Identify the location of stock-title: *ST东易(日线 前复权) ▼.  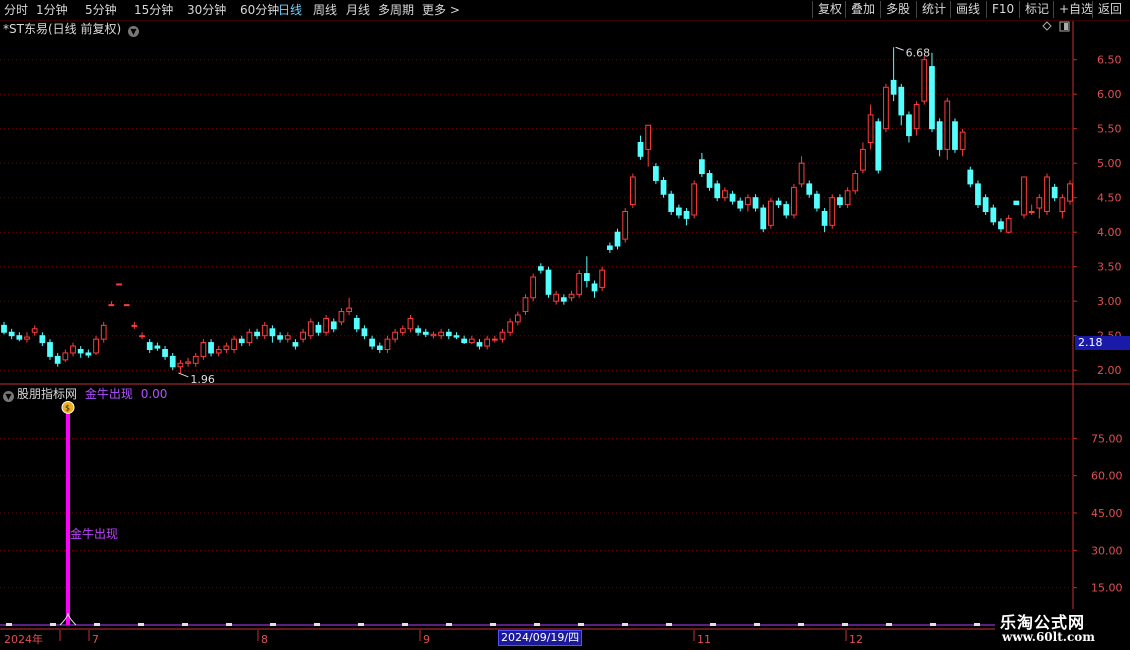
(72, 29).